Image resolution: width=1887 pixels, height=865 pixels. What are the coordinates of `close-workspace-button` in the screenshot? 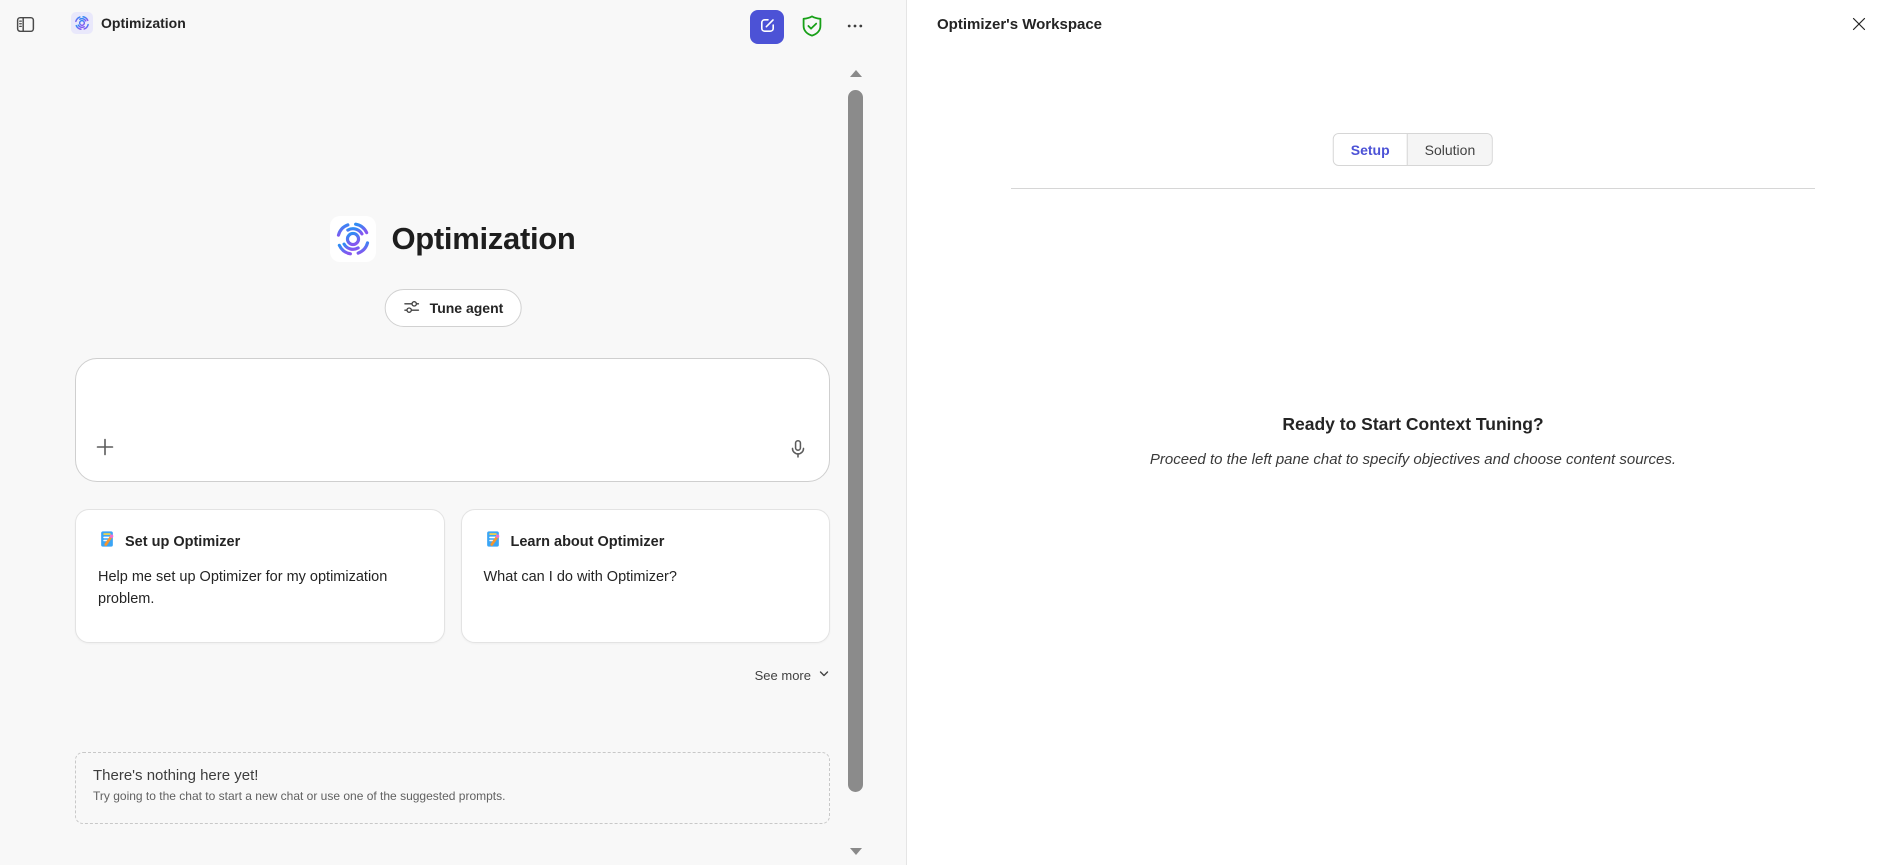 It's located at (1859, 25).